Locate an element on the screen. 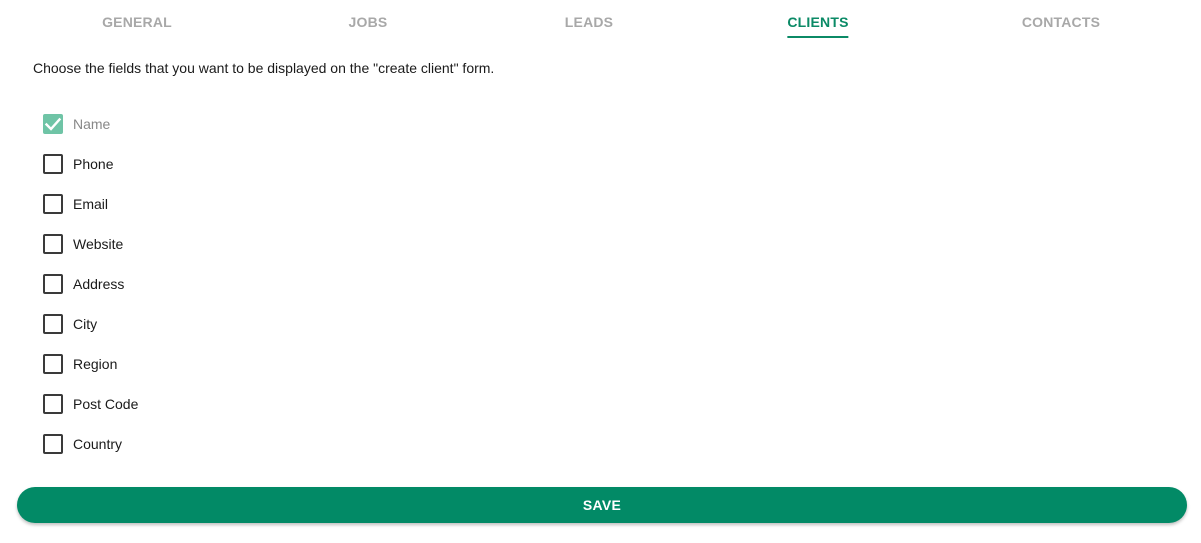 The height and width of the screenshot is (543, 1201). field-website: Website is located at coordinates (90, 244).